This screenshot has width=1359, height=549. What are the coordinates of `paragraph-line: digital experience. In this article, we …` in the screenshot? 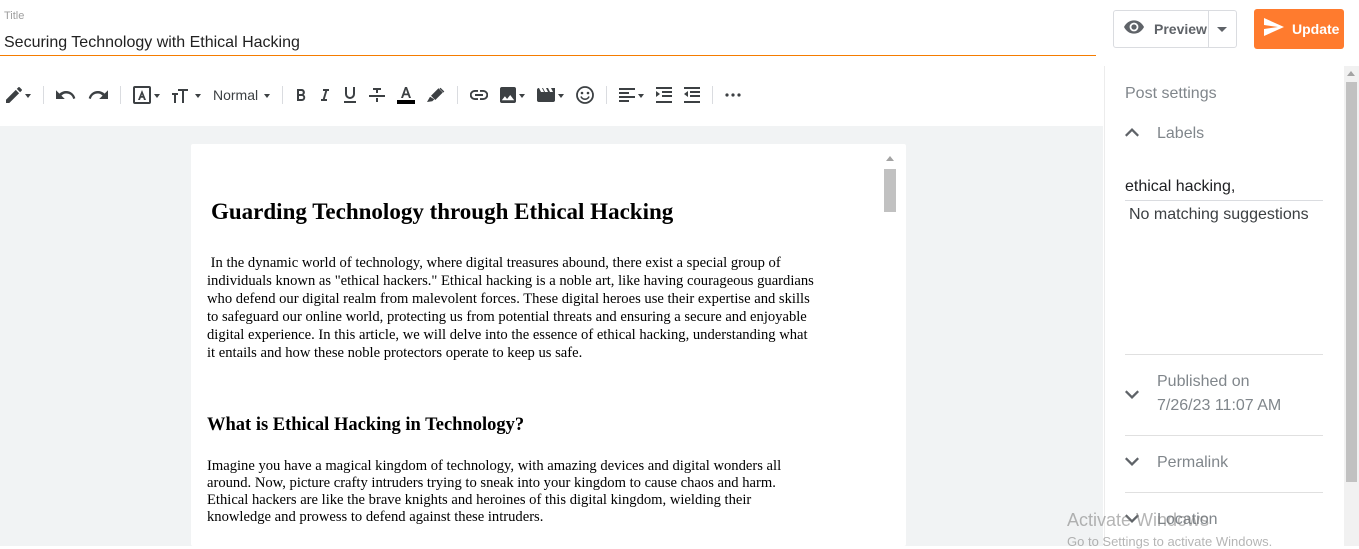 It's located at (507, 335).